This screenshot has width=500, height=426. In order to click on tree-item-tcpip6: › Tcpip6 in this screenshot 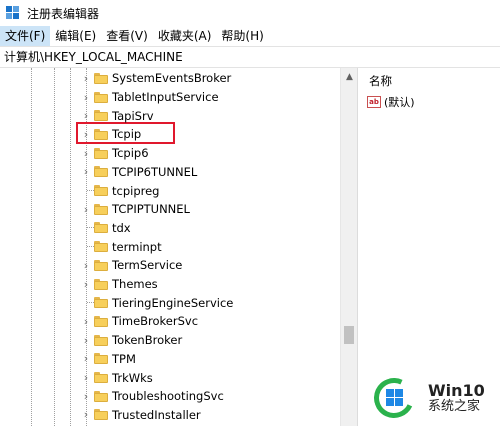, I will do `click(170, 153)`.